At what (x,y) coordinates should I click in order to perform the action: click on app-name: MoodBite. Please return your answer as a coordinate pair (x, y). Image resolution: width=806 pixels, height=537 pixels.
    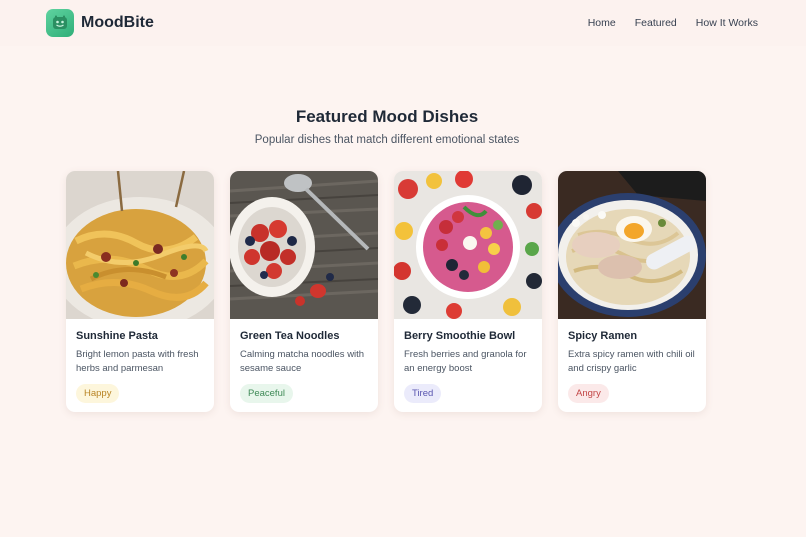
    Looking at the image, I should click on (117, 23).